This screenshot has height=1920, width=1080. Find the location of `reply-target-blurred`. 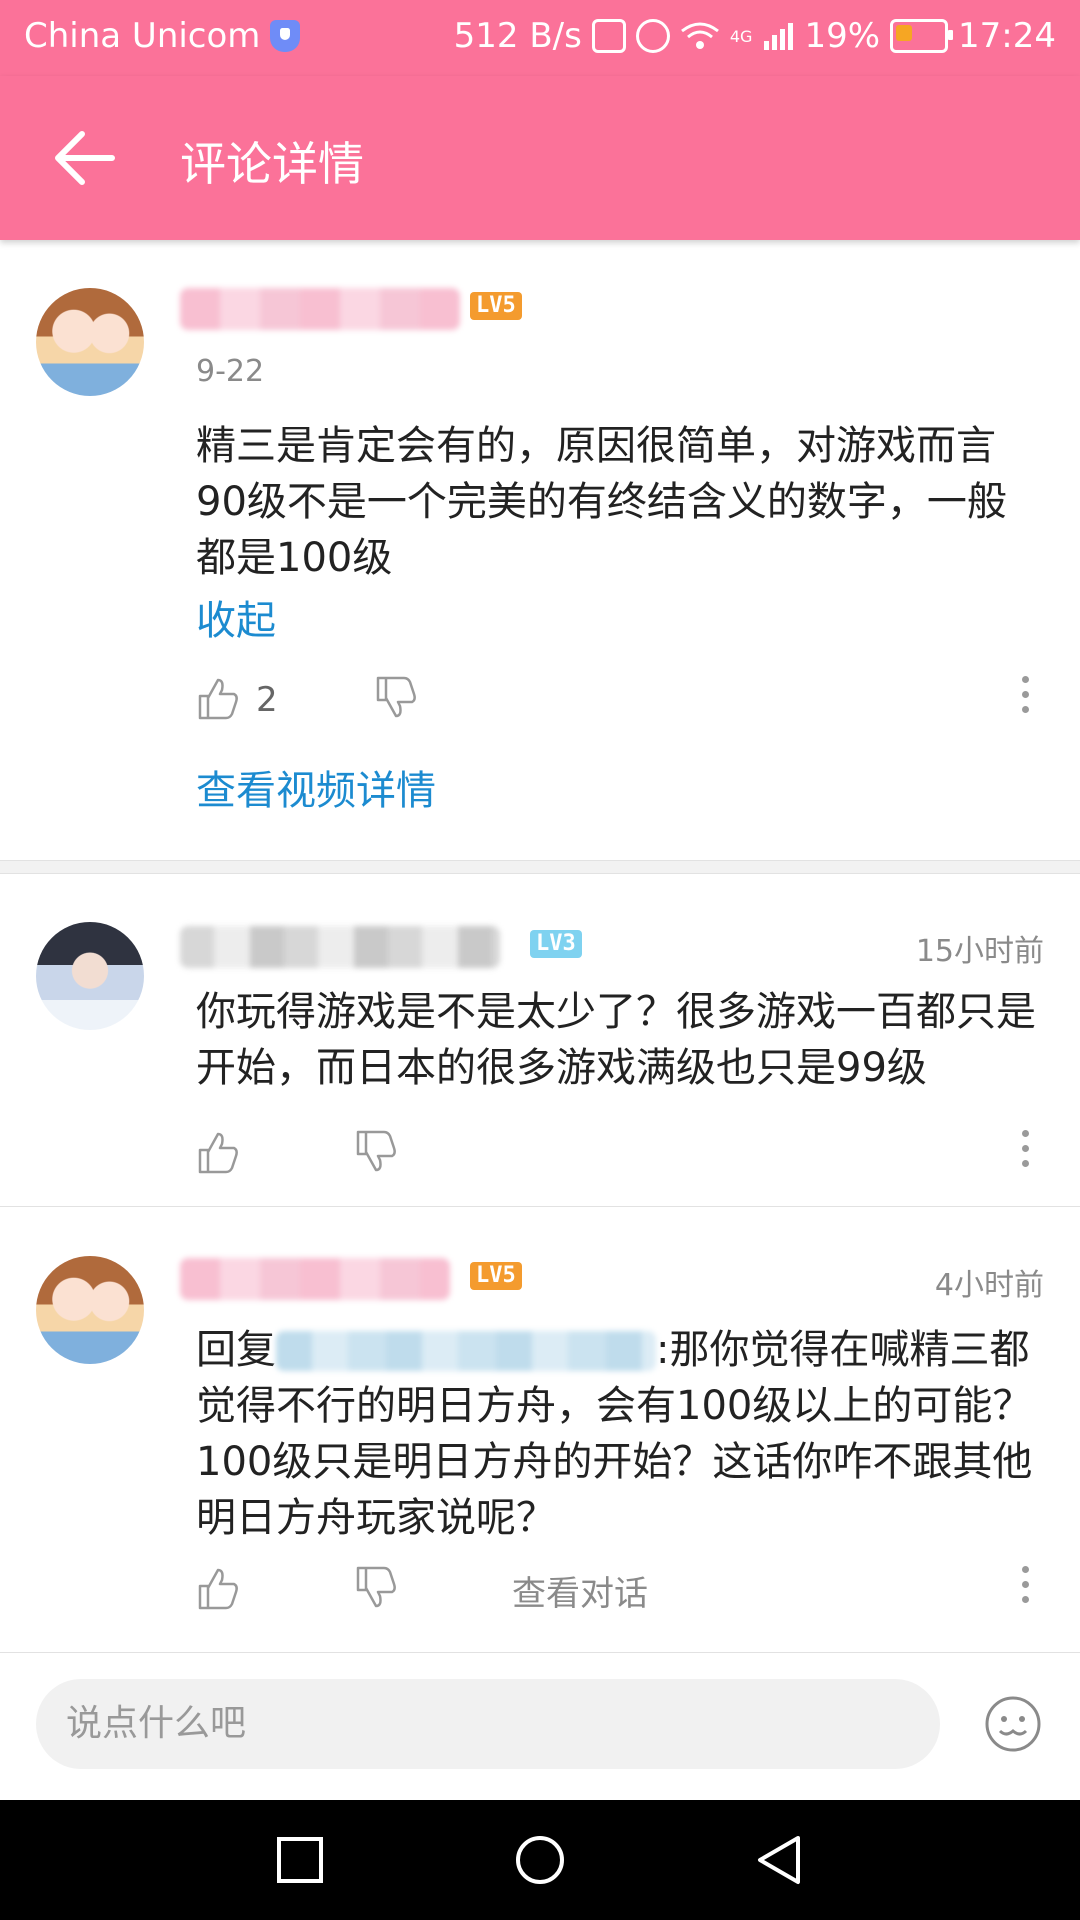

reply-target-blurred is located at coordinates (466, 1351).